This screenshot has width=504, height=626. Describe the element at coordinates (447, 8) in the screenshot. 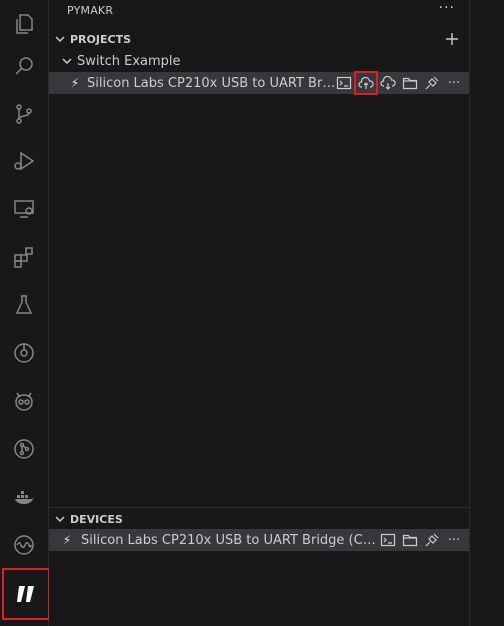

I see `view-more-actions-icon: ···` at that location.